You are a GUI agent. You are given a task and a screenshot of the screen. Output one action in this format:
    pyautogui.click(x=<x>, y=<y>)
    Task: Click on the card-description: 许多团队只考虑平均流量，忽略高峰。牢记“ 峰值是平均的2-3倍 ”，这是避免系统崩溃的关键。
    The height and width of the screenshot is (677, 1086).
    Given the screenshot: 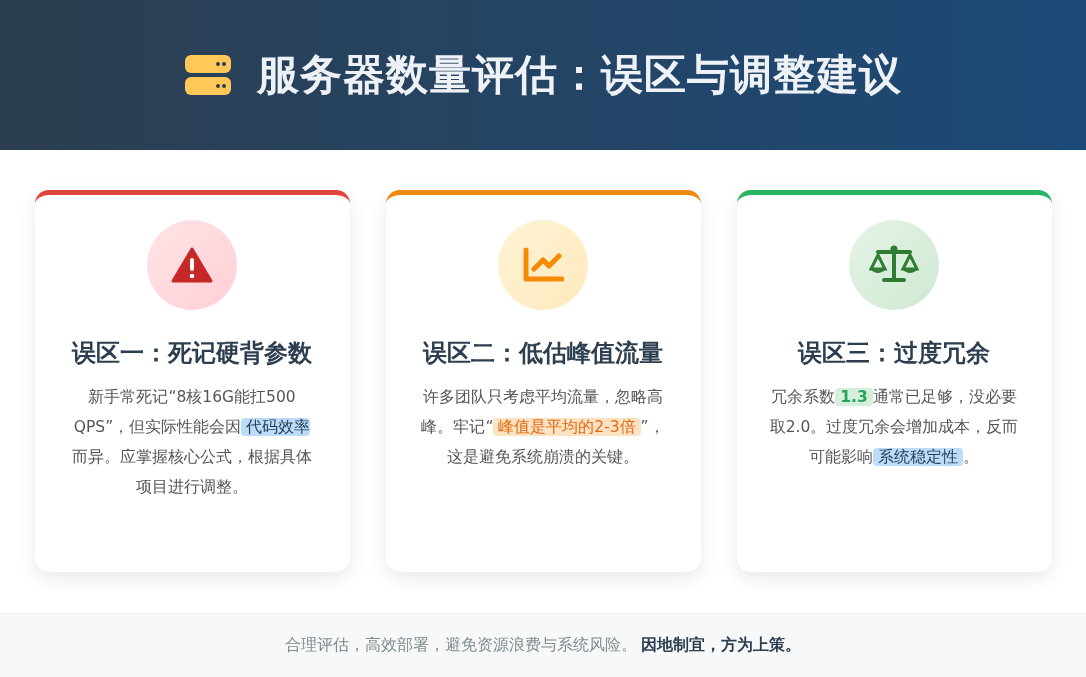 What is the action you would take?
    pyautogui.click(x=543, y=427)
    